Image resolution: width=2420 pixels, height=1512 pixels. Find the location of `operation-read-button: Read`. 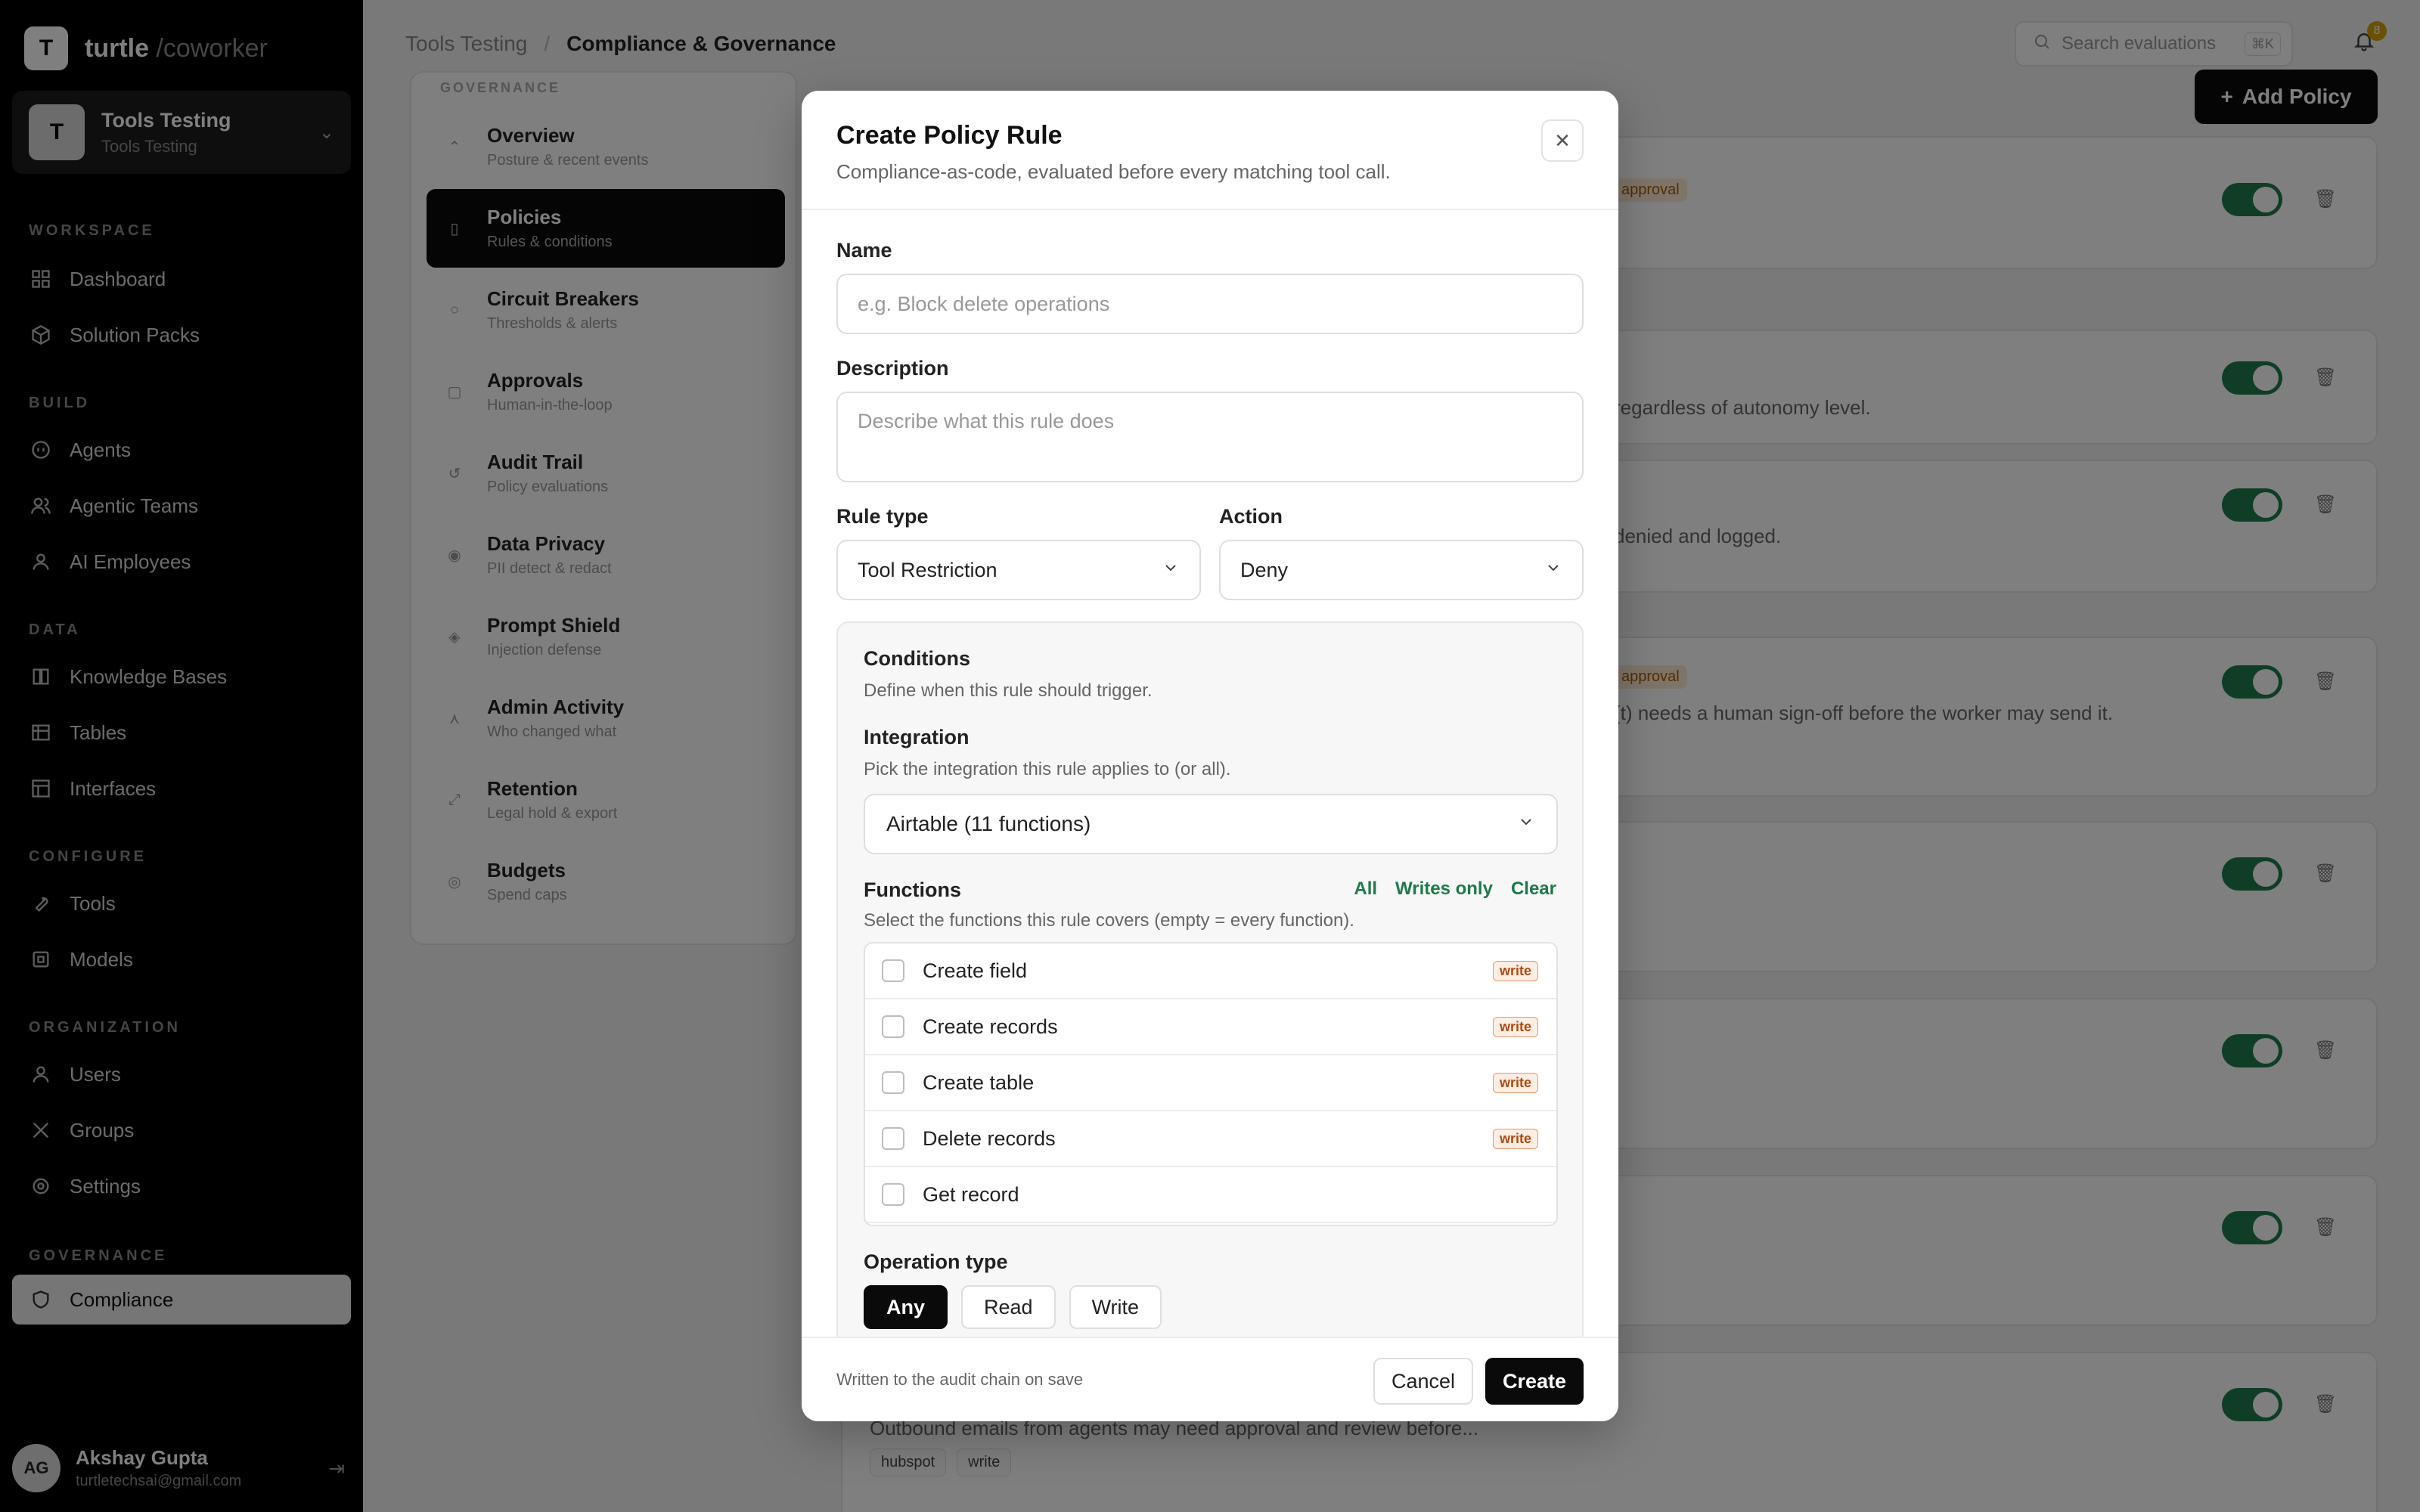

operation-read-button: Read is located at coordinates (1009, 1307).